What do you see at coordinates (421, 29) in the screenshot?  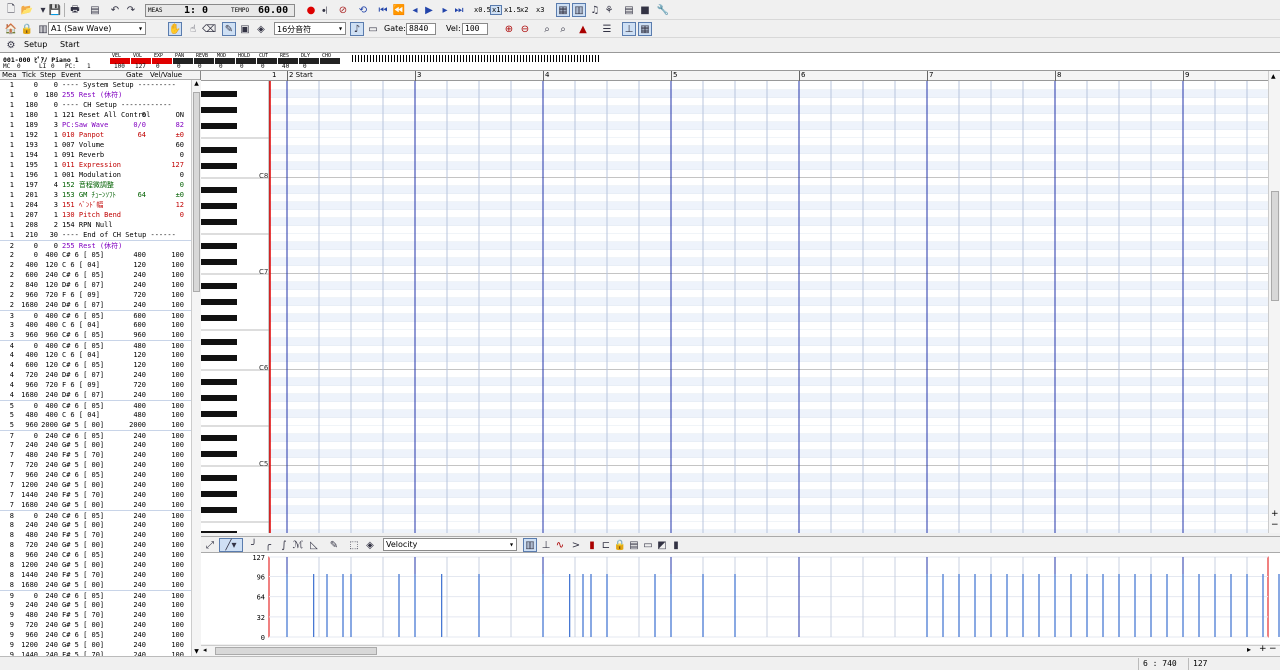 I see `gate-input: 8840` at bounding box center [421, 29].